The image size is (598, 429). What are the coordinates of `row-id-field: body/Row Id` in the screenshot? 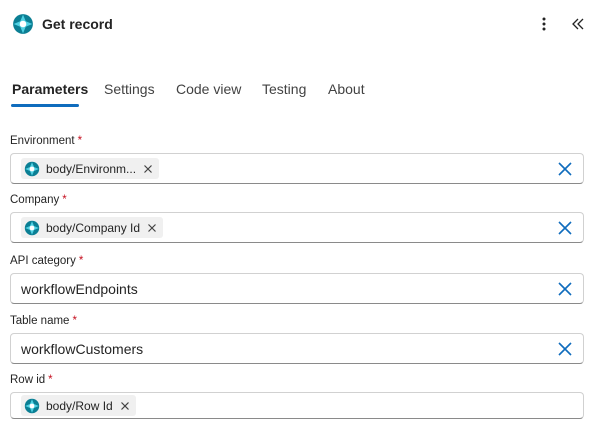 It's located at (297, 405).